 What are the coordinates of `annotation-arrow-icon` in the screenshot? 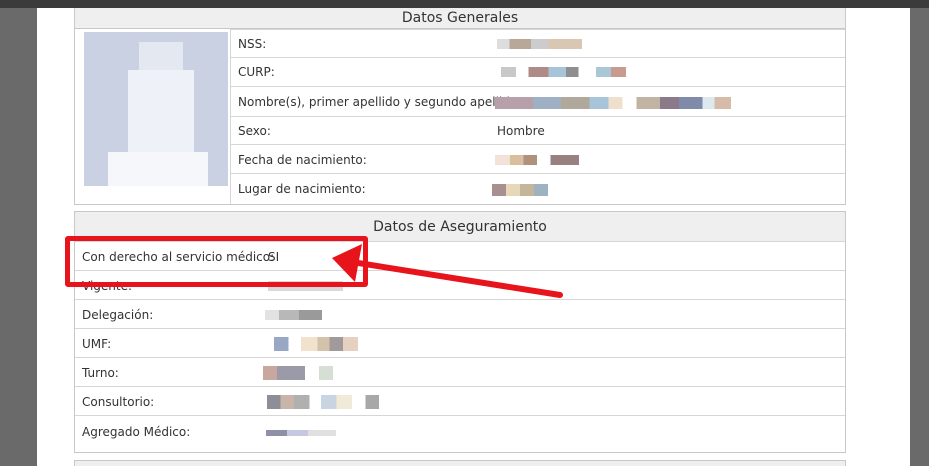 It's located at (447, 271).